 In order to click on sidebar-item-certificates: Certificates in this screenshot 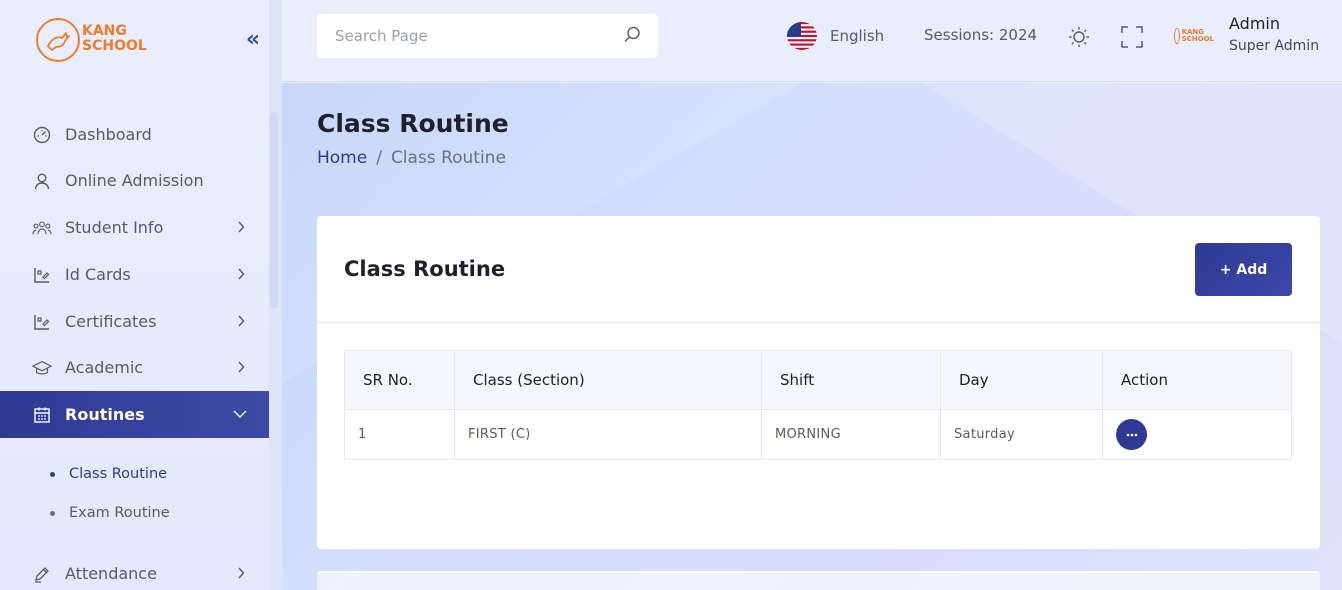, I will do `click(134, 321)`.